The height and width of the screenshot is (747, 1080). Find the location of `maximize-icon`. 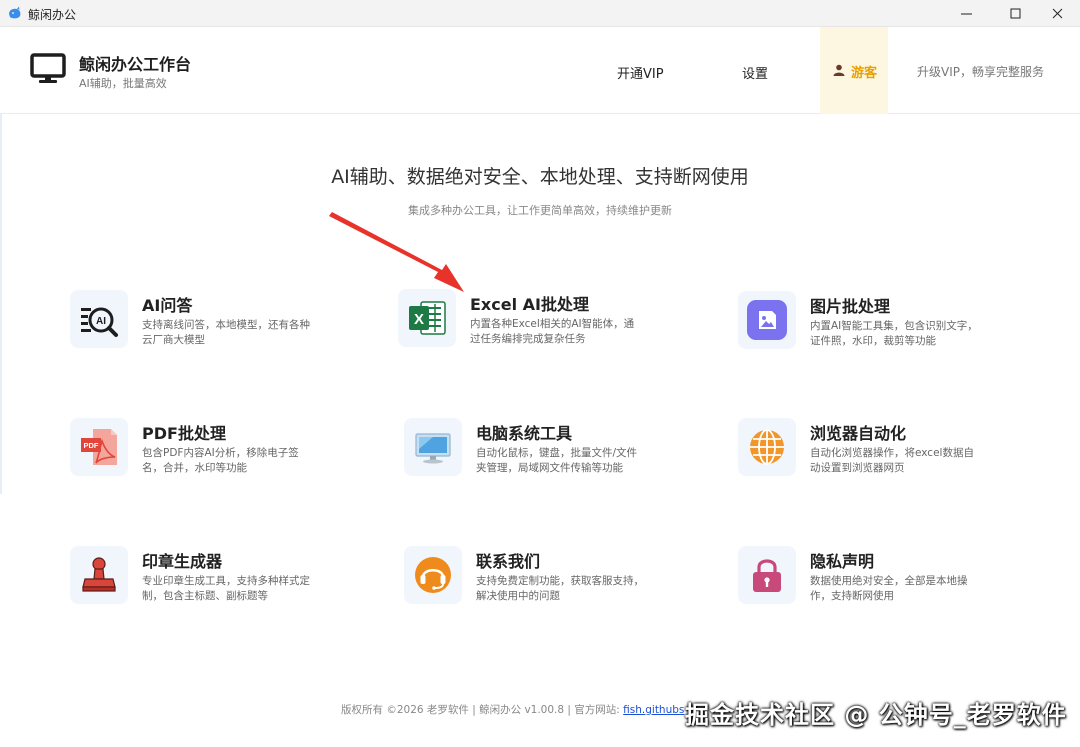

maximize-icon is located at coordinates (1015, 13).